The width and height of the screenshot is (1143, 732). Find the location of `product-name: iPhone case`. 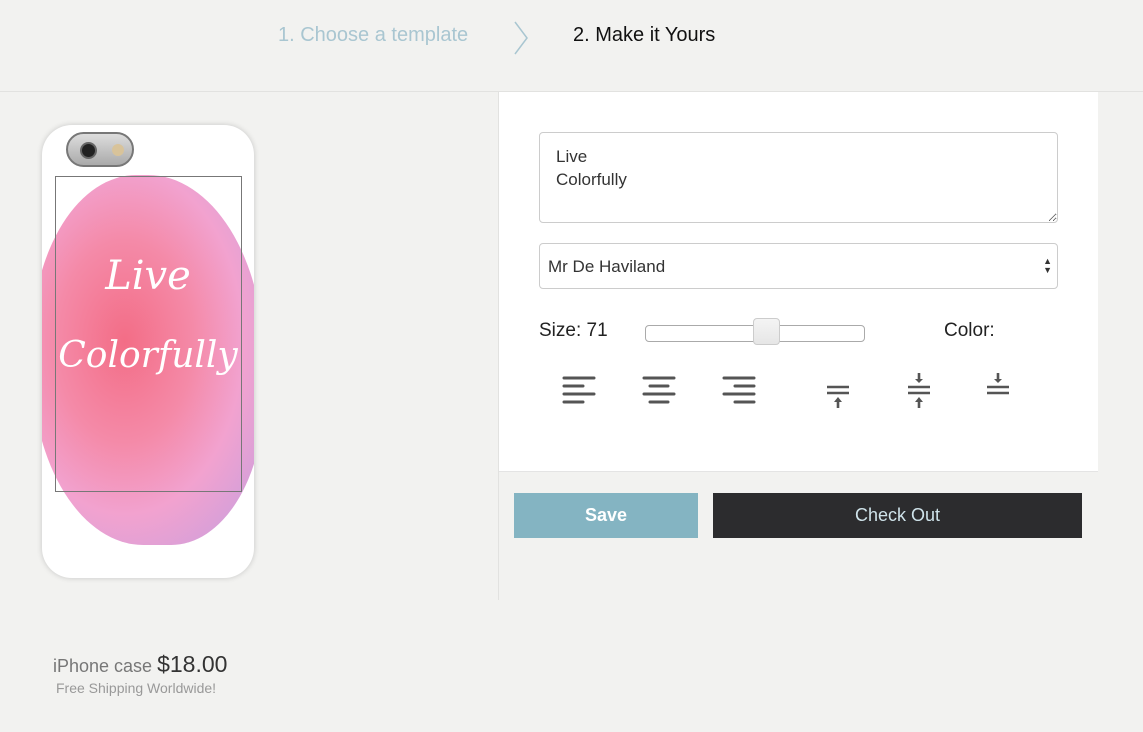

product-name: iPhone case is located at coordinates (103, 666).